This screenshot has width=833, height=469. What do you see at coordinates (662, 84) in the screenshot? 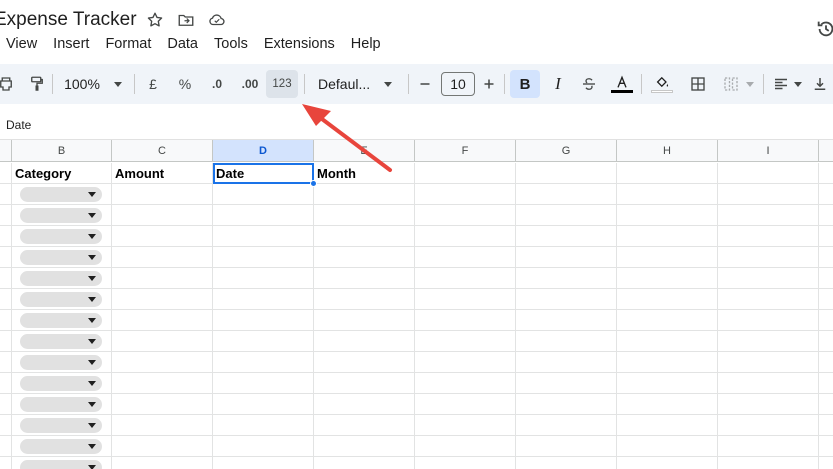
I see `fill-color-button` at bounding box center [662, 84].